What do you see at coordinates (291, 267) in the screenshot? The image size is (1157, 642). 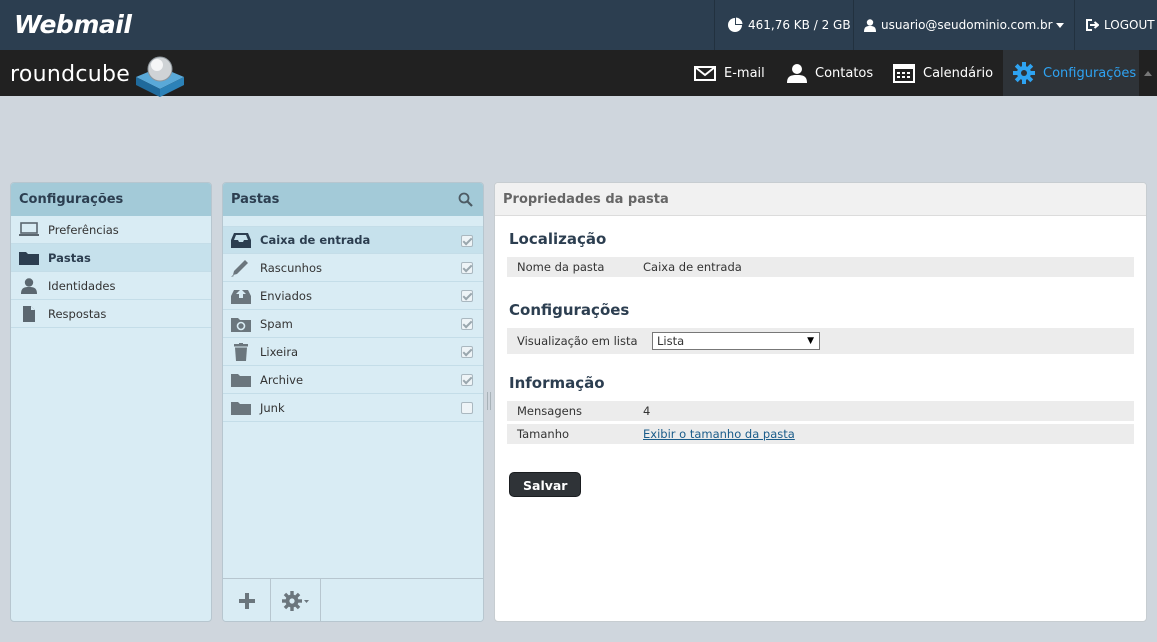 I see `folder-label: Rascunhos` at bounding box center [291, 267].